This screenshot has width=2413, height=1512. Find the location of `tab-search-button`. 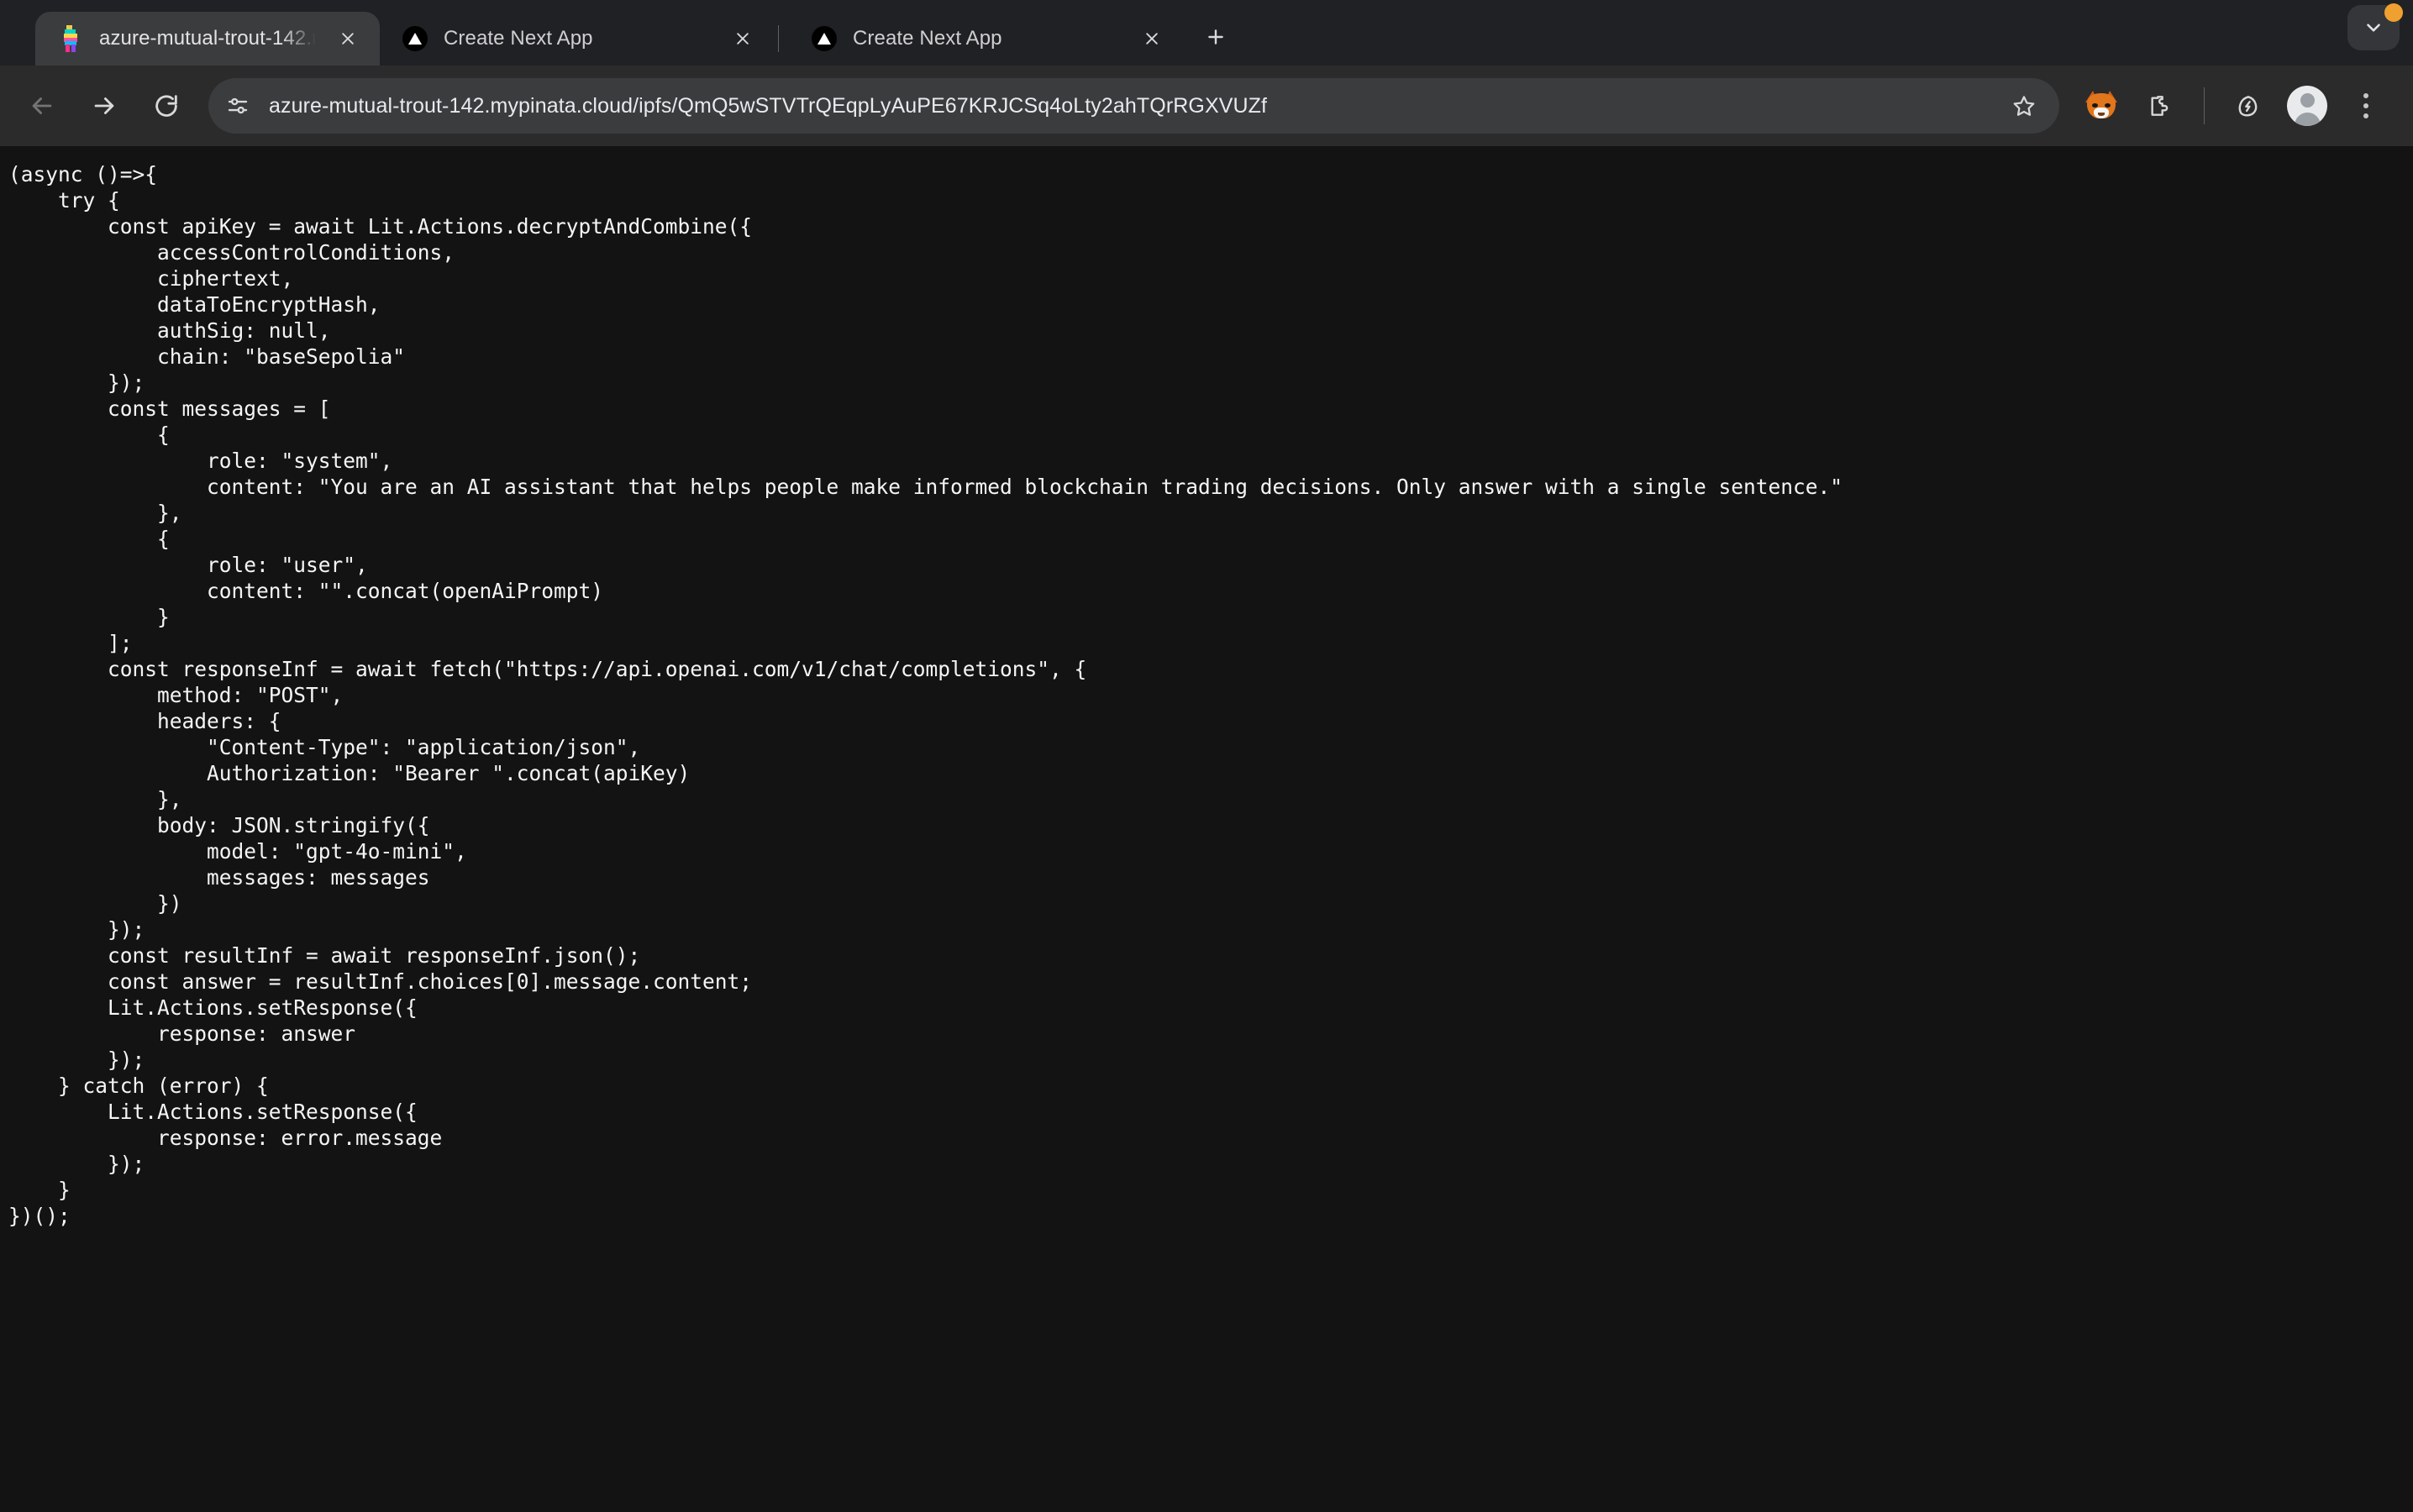

tab-search-button is located at coordinates (2375, 26).